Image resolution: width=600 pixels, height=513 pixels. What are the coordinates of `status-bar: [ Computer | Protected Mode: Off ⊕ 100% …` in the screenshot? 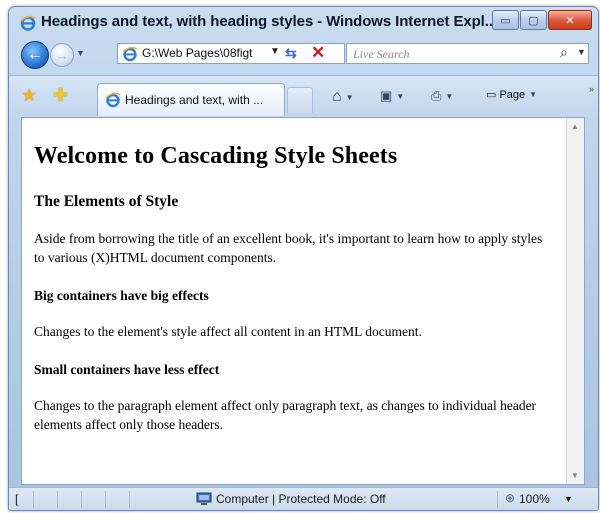 It's located at (303, 498).